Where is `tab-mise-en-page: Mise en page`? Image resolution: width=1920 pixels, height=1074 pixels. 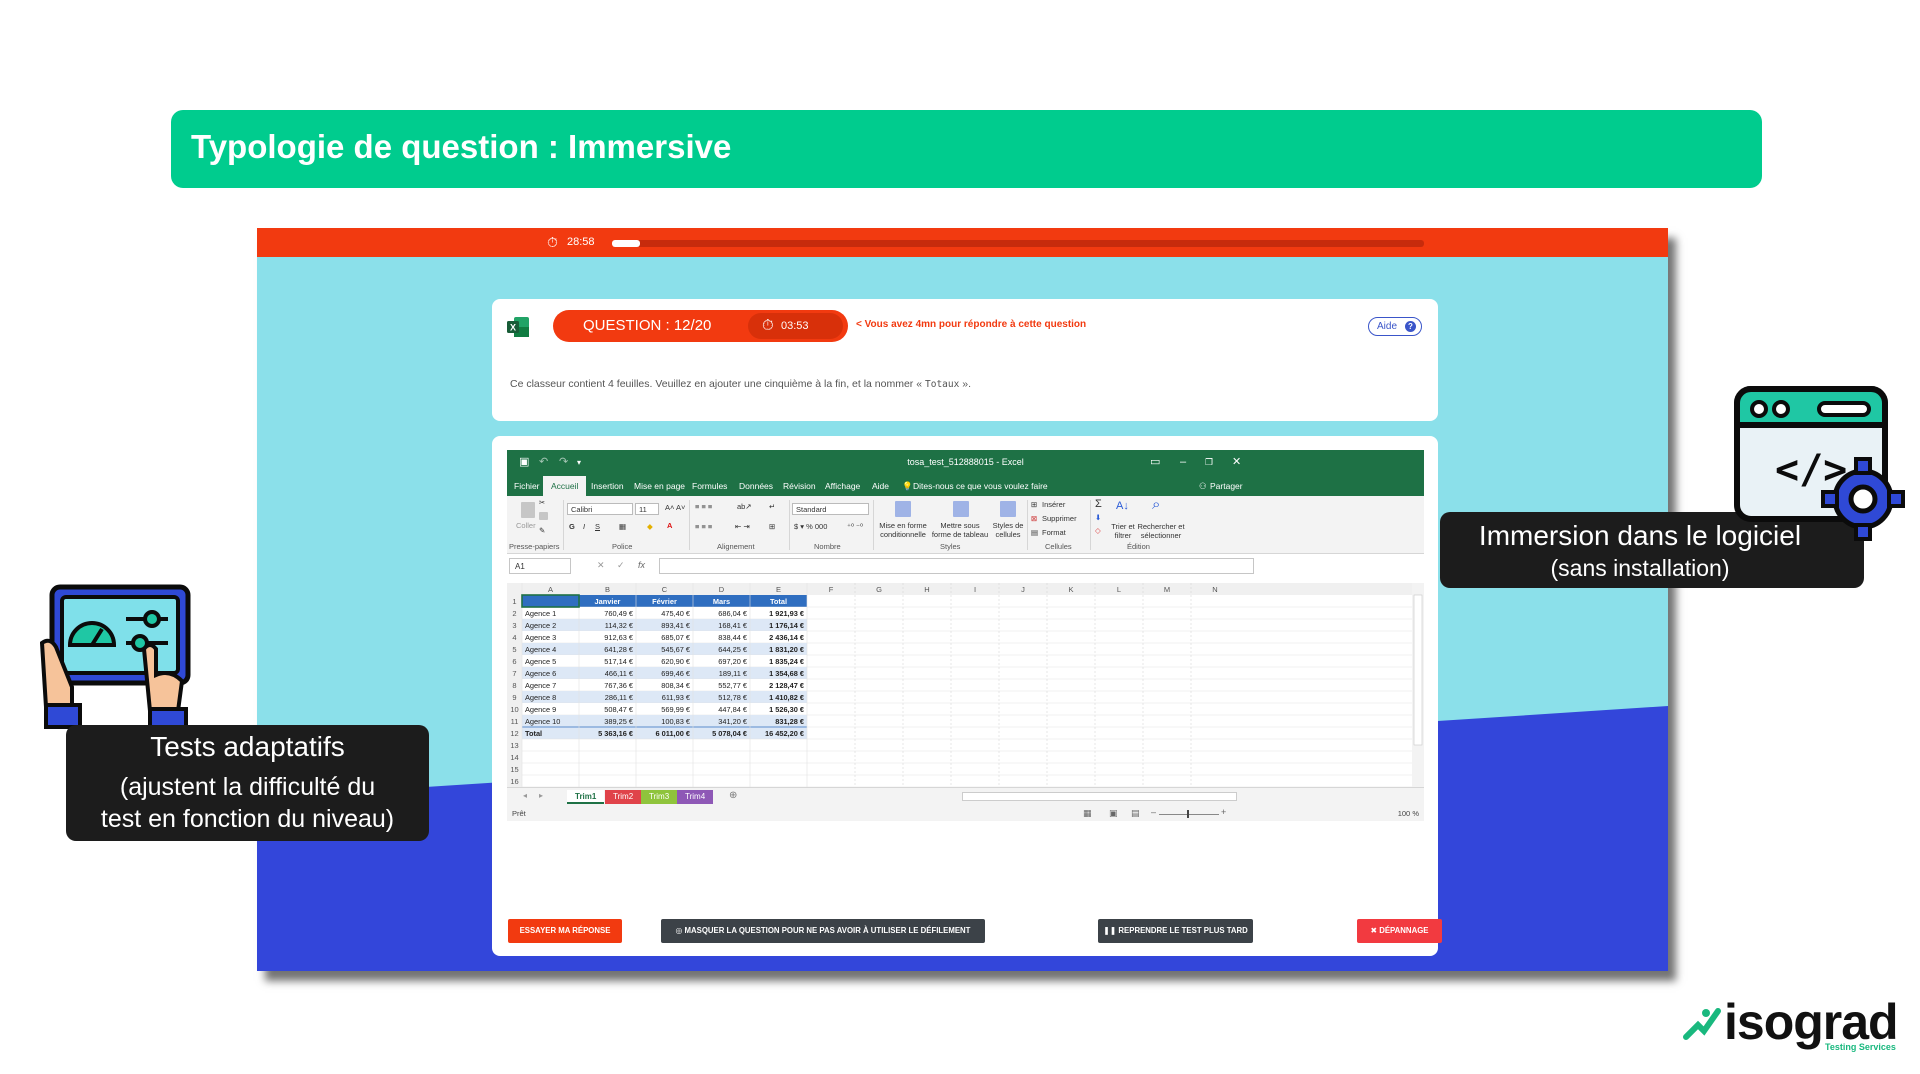 tab-mise-en-page: Mise en page is located at coordinates (659, 486).